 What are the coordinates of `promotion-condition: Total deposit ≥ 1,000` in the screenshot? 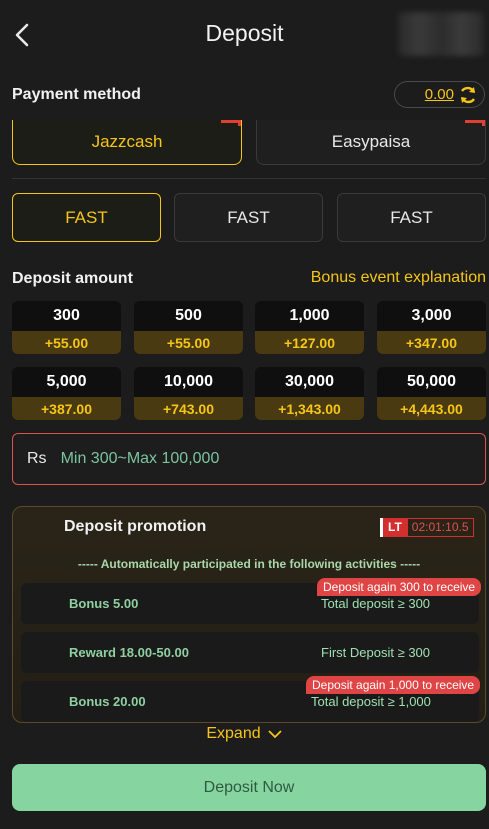 It's located at (371, 701).